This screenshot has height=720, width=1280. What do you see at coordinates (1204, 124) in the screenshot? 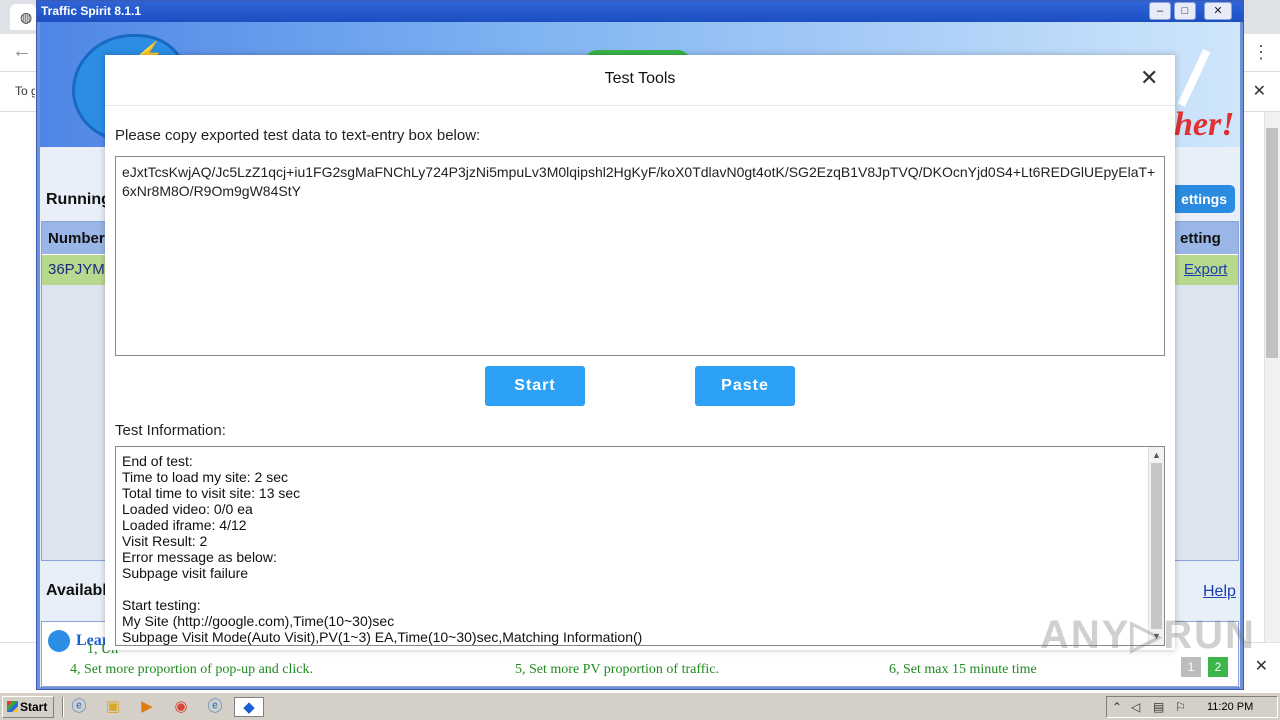
I see `banner-slogan: her!` at bounding box center [1204, 124].